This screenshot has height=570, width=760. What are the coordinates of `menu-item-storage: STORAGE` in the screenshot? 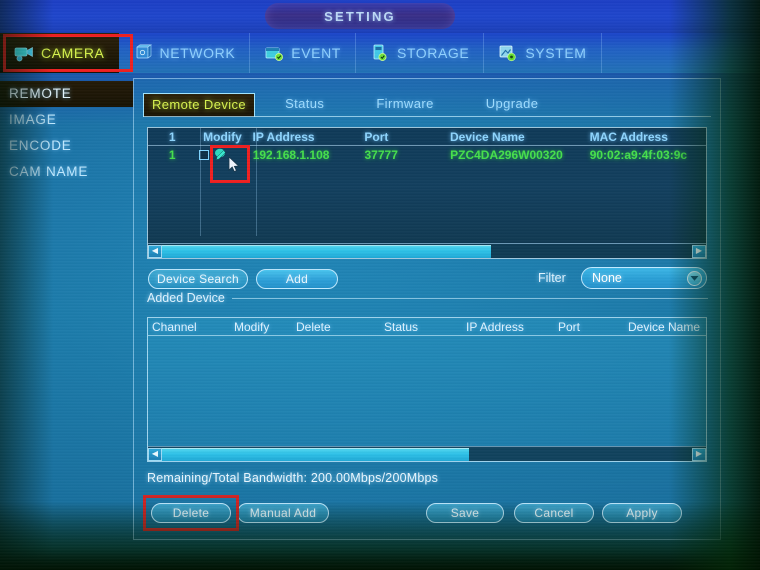 It's located at (420, 53).